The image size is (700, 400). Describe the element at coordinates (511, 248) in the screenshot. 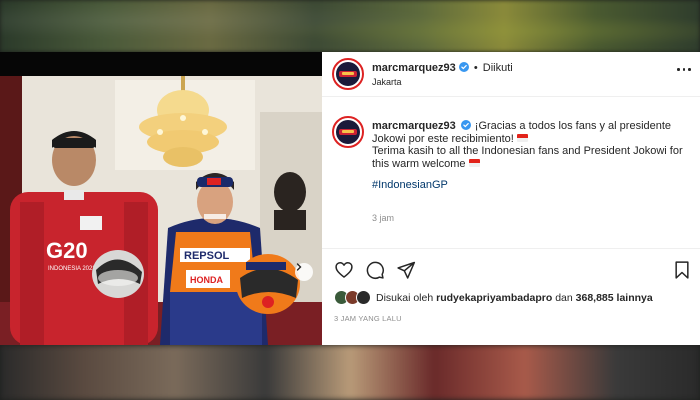

I see `actions-divider` at that location.